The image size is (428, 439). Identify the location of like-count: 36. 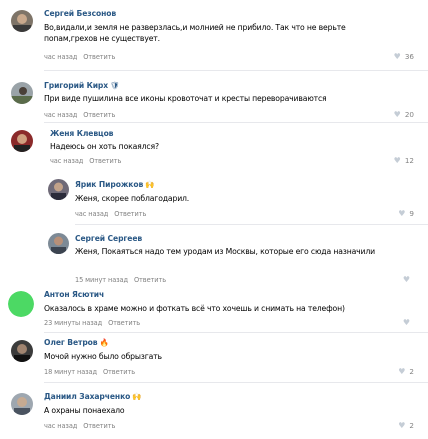
(409, 56).